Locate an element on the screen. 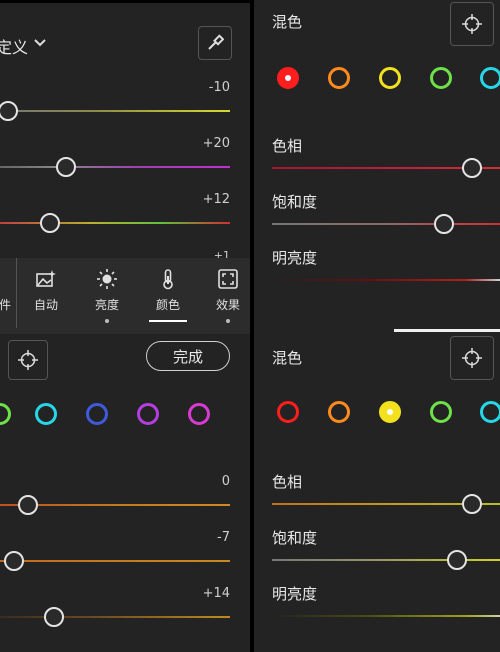 The height and width of the screenshot is (652, 500). tab-color: 颜色 is located at coordinates (168, 296).